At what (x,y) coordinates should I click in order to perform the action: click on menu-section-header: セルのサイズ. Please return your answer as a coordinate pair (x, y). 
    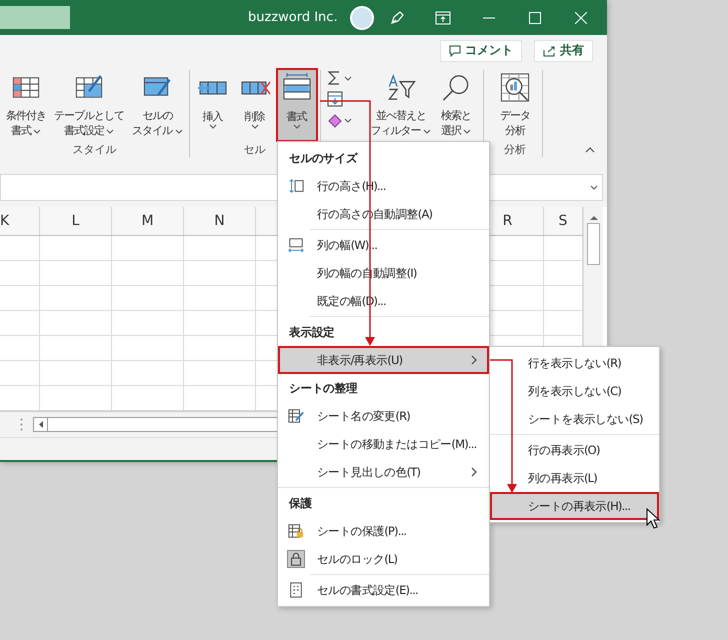
    Looking at the image, I should click on (323, 158).